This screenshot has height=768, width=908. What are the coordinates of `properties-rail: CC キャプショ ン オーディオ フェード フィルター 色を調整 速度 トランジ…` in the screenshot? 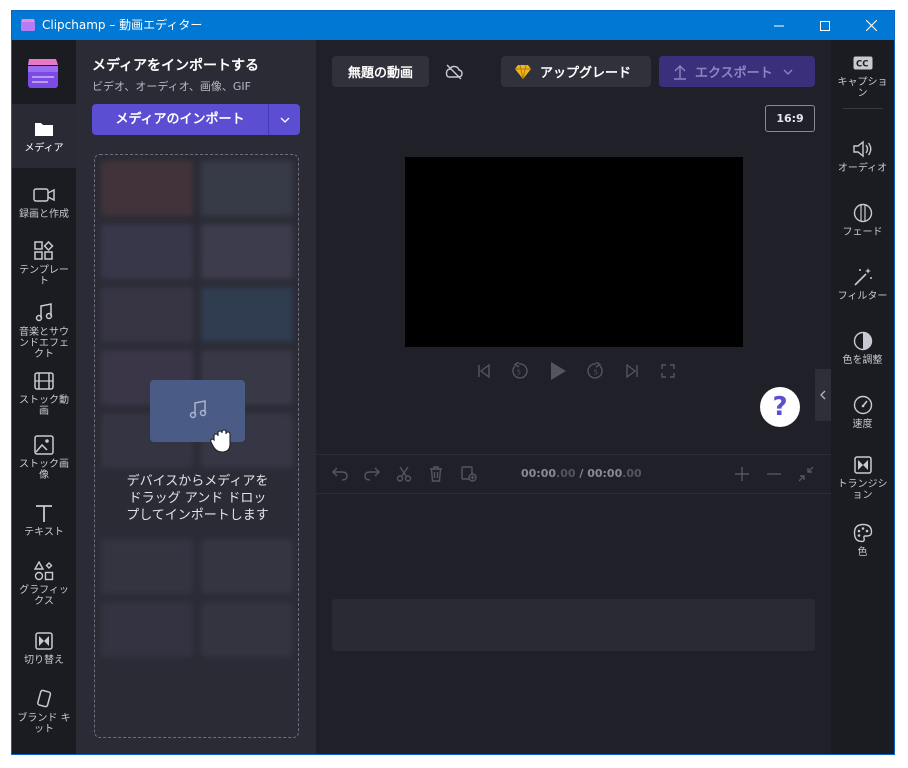 It's located at (862, 397).